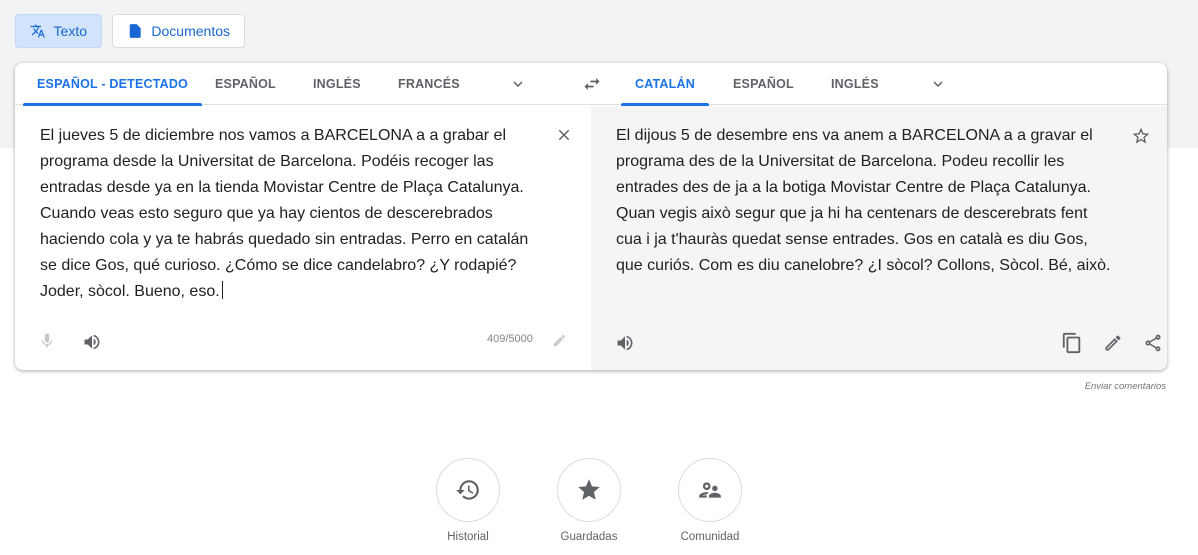 The height and width of the screenshot is (555, 1198). Describe the element at coordinates (559, 340) in the screenshot. I see `handwriting-pencil-icon` at that location.